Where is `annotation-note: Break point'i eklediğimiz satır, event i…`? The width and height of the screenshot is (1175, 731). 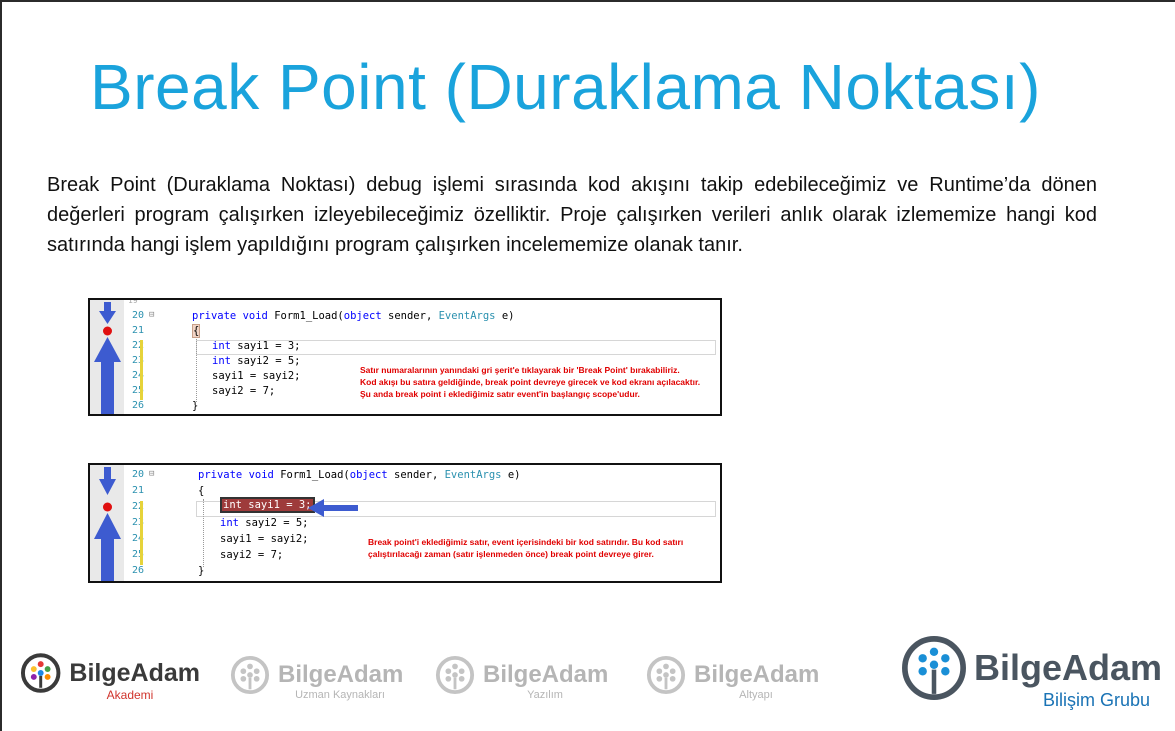
annotation-note: Break point'i eklediğimiz satır, event i… is located at coordinates (526, 548).